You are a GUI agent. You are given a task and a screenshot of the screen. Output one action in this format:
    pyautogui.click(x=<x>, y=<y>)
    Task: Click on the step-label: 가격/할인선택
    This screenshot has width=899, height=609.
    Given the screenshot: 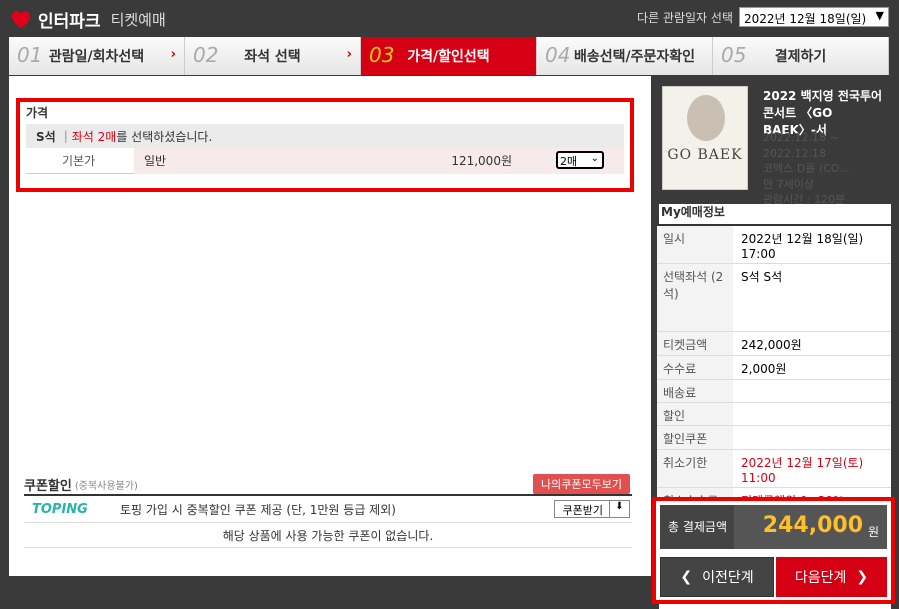 What is the action you would take?
    pyautogui.click(x=448, y=57)
    